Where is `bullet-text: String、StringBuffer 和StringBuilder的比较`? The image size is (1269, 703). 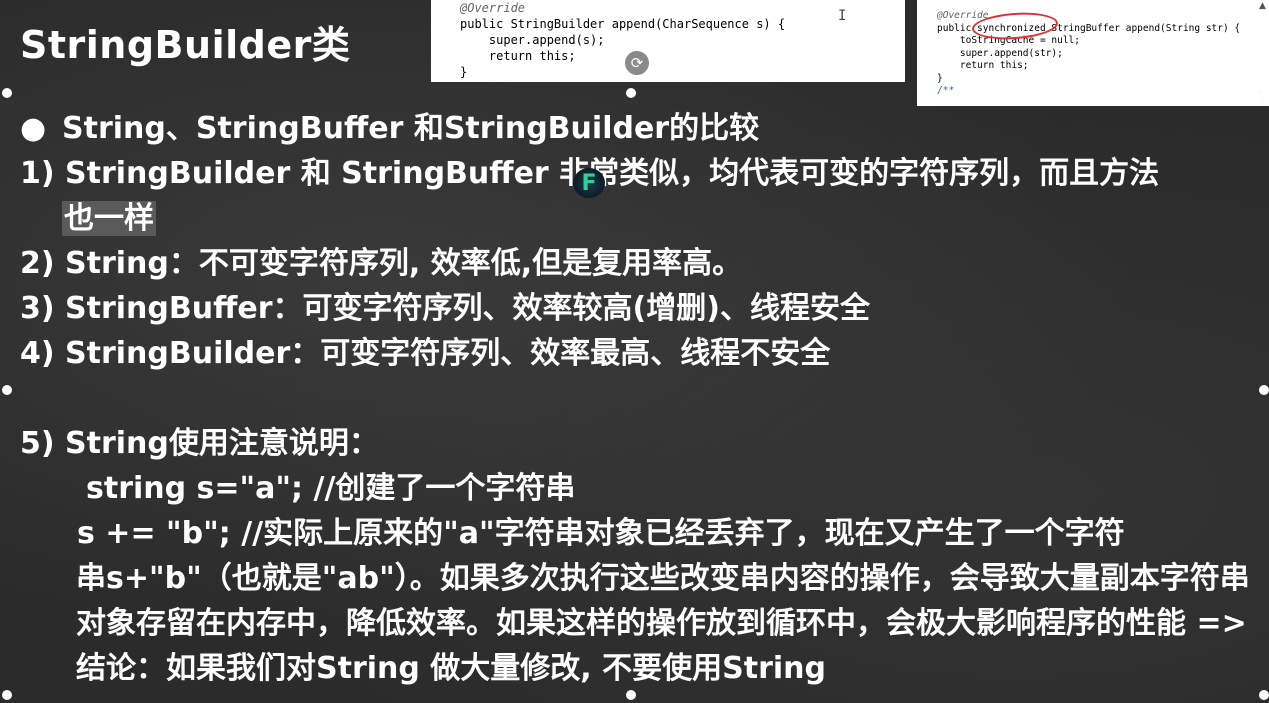
bullet-text: String、StringBuffer 和StringBuilder的比较 is located at coordinates (411, 128).